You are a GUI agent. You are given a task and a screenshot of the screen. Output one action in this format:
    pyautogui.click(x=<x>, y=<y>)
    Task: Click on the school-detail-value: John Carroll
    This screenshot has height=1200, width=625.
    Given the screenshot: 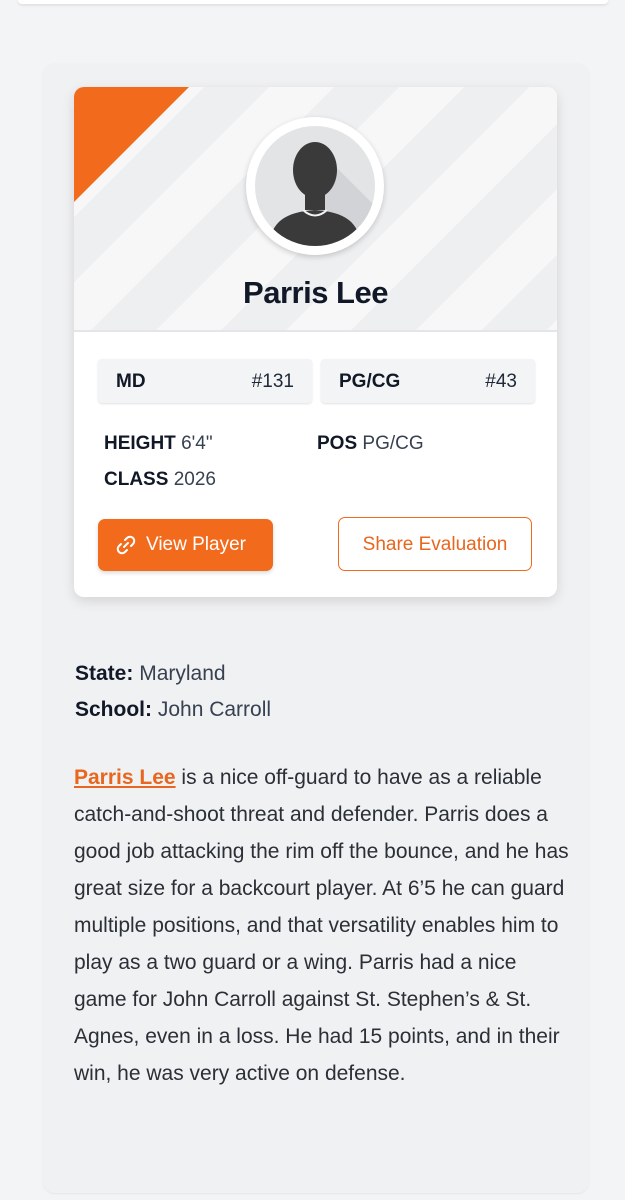 What is the action you would take?
    pyautogui.click(x=214, y=709)
    